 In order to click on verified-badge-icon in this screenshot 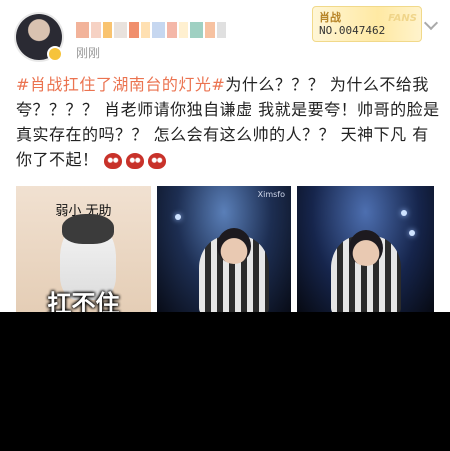, I will do `click(55, 54)`.